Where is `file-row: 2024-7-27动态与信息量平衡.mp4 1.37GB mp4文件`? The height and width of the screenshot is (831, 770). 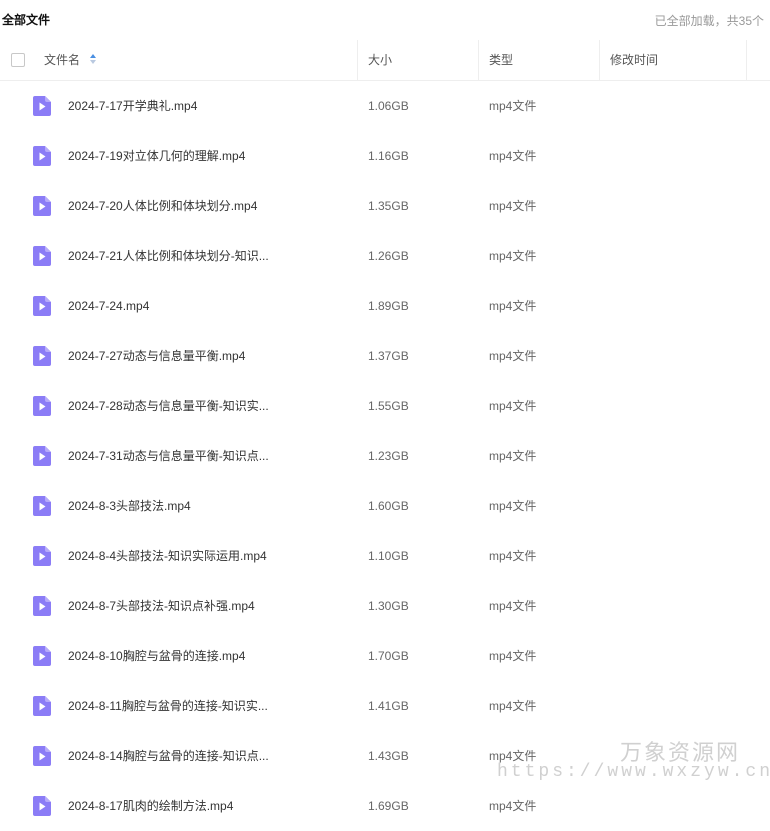
file-row: 2024-7-27动态与信息量平衡.mp4 1.37GB mp4文件 is located at coordinates (385, 356).